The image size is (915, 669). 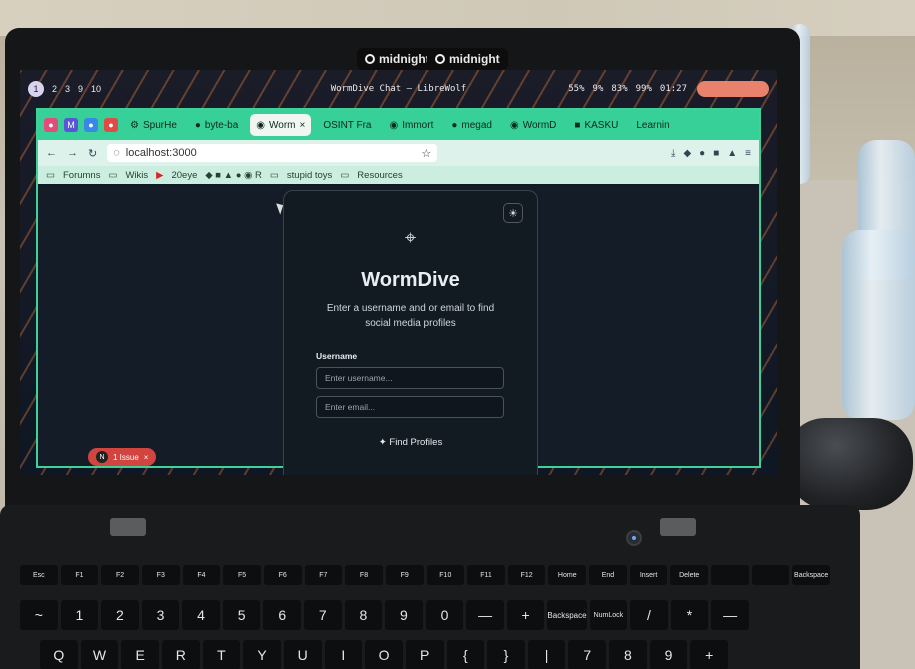 I want to click on key: F12, so click(x=526, y=575).